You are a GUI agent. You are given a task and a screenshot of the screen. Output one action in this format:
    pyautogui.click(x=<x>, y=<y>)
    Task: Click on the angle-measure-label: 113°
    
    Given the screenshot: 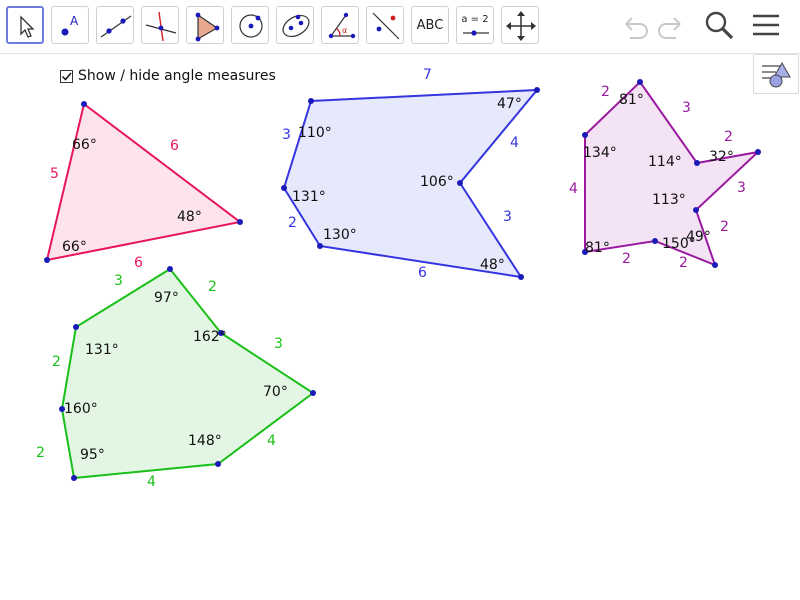 What is the action you would take?
    pyautogui.click(x=669, y=200)
    